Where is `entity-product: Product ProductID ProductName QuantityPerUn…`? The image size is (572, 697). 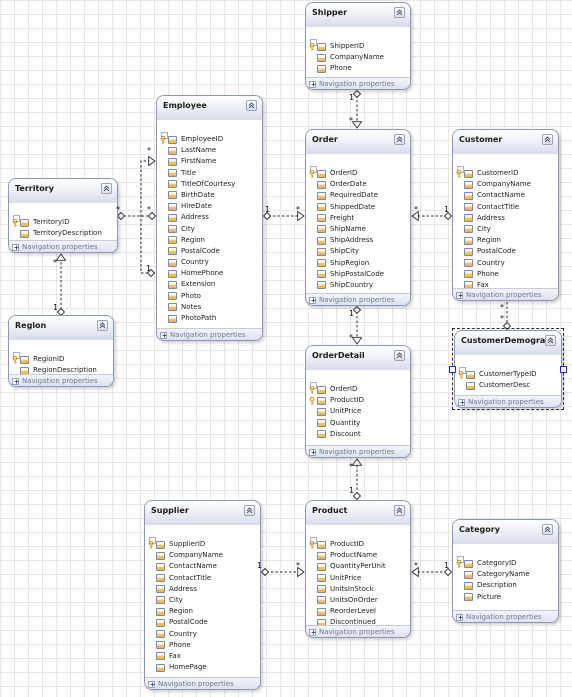
entity-product: Product ProductID ProductName QuantityPerUn… is located at coordinates (358, 569).